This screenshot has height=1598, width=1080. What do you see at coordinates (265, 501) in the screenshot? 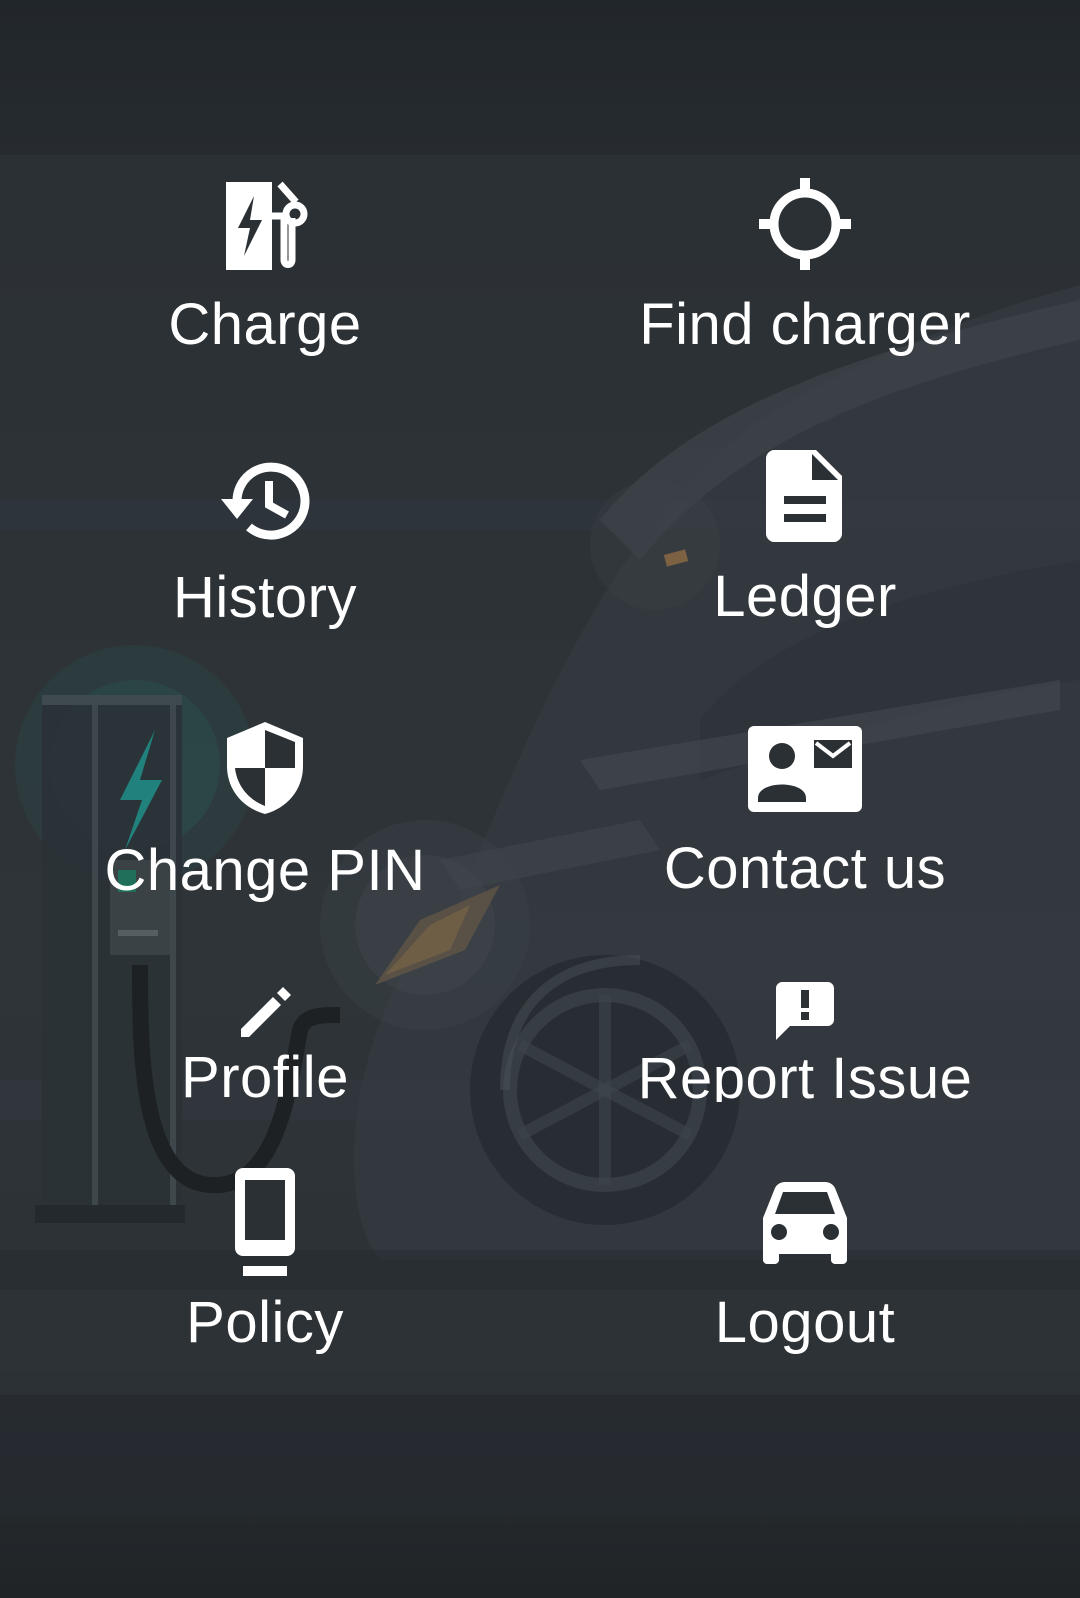
I see `history-icon` at bounding box center [265, 501].